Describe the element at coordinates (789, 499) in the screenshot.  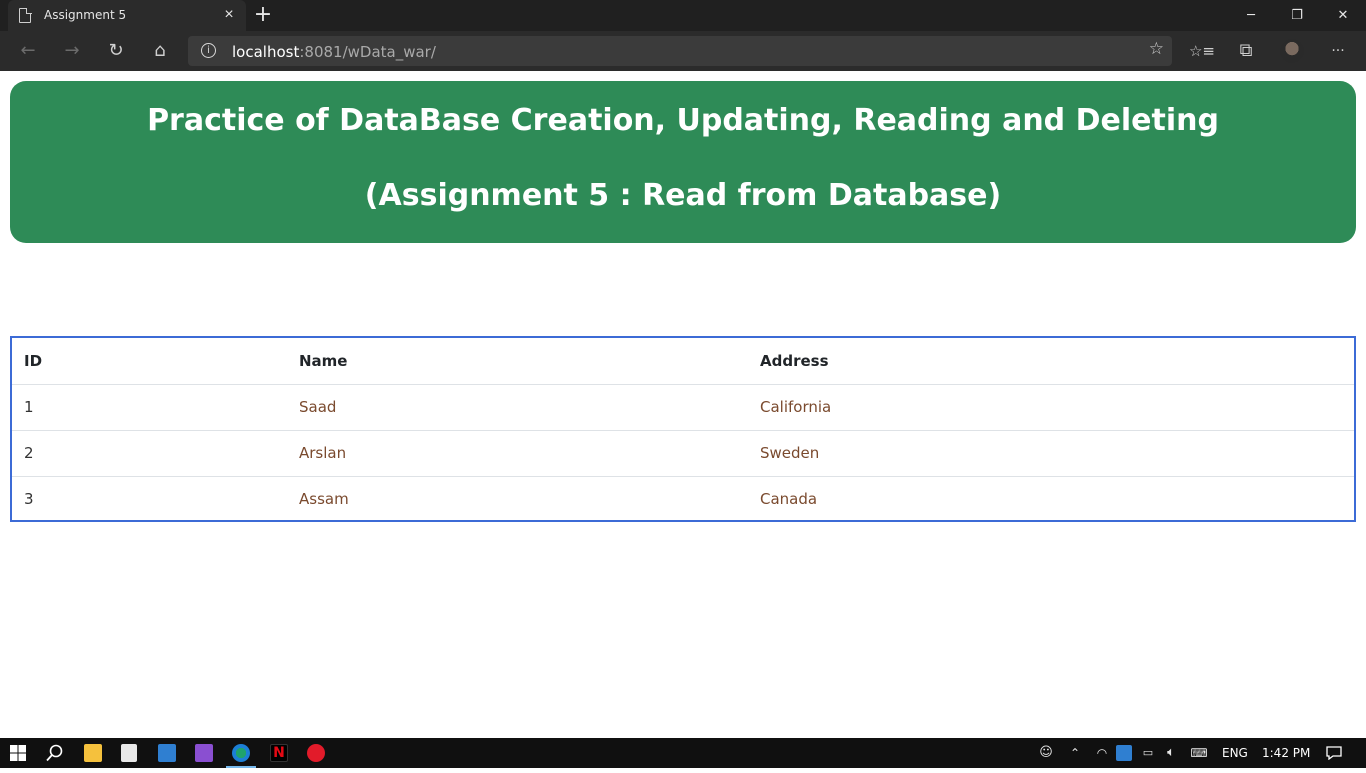
I see `cell-address: Canada` at that location.